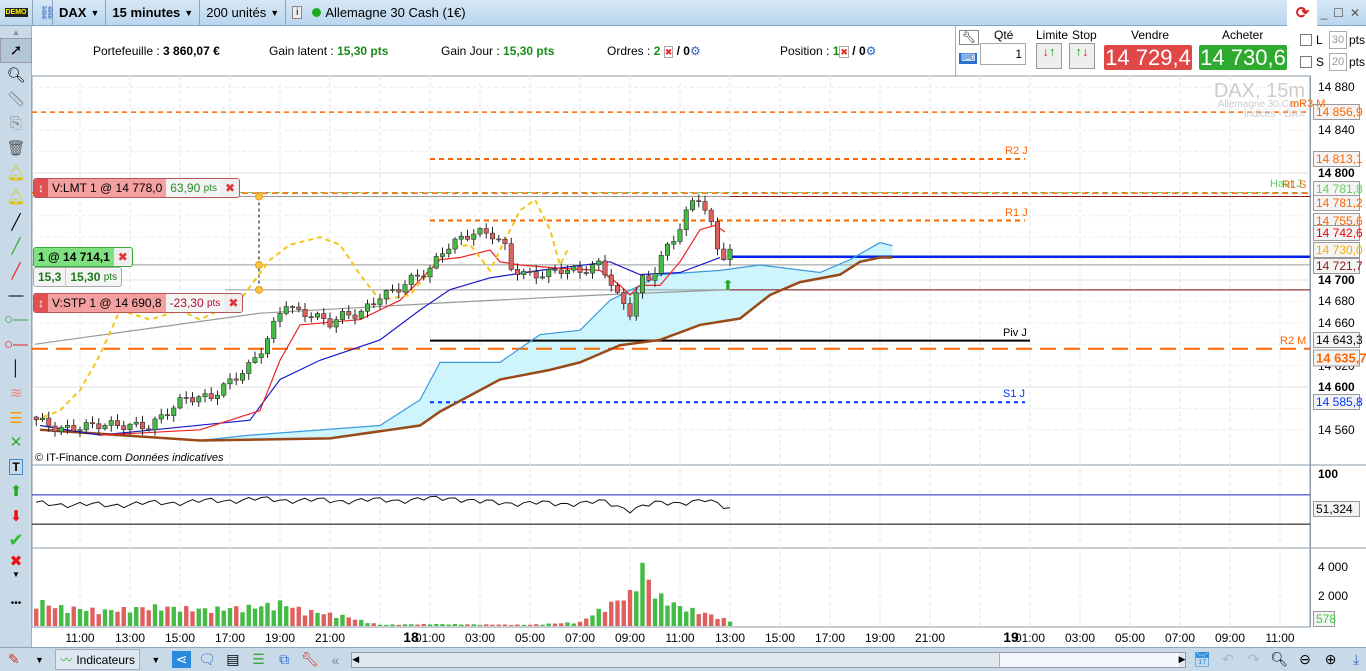 This screenshot has width=1366, height=671. What do you see at coordinates (193, 188) in the screenshot?
I see `limit-order-pts: 63,90 pts` at bounding box center [193, 188].